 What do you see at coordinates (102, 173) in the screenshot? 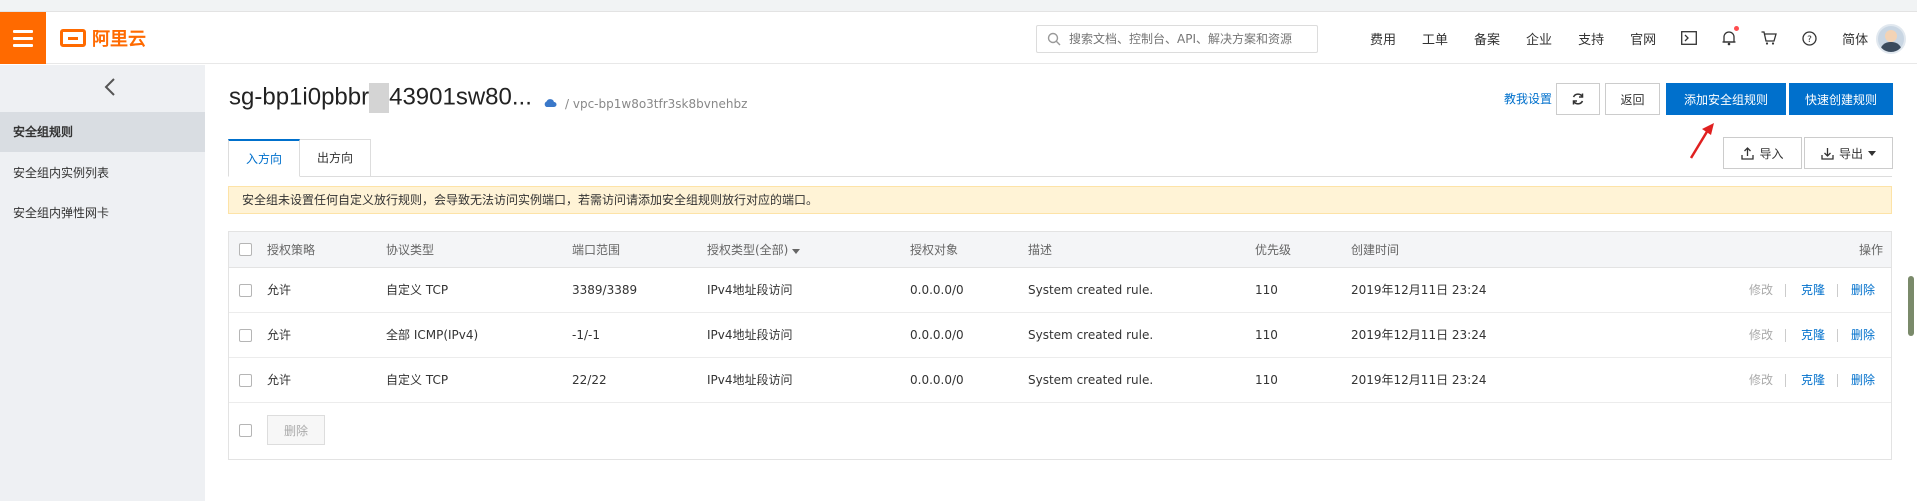
I see `sidebar-item-instances: 安全组内实例列表` at bounding box center [102, 173].